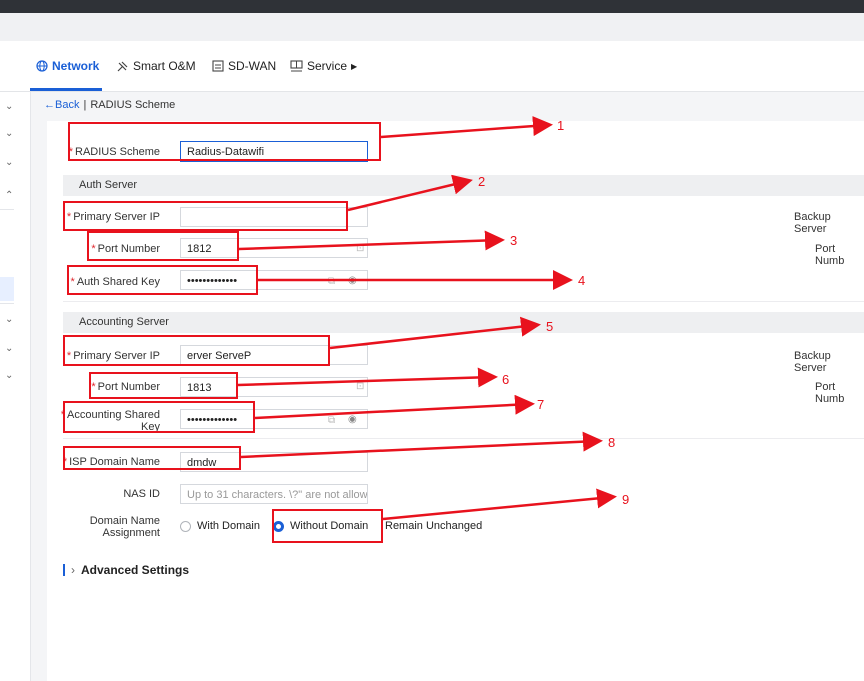 This screenshot has height=681, width=864. Describe the element at coordinates (113, 217) in the screenshot. I see `auth-primary-ip-label: * Primary Server IP` at that location.